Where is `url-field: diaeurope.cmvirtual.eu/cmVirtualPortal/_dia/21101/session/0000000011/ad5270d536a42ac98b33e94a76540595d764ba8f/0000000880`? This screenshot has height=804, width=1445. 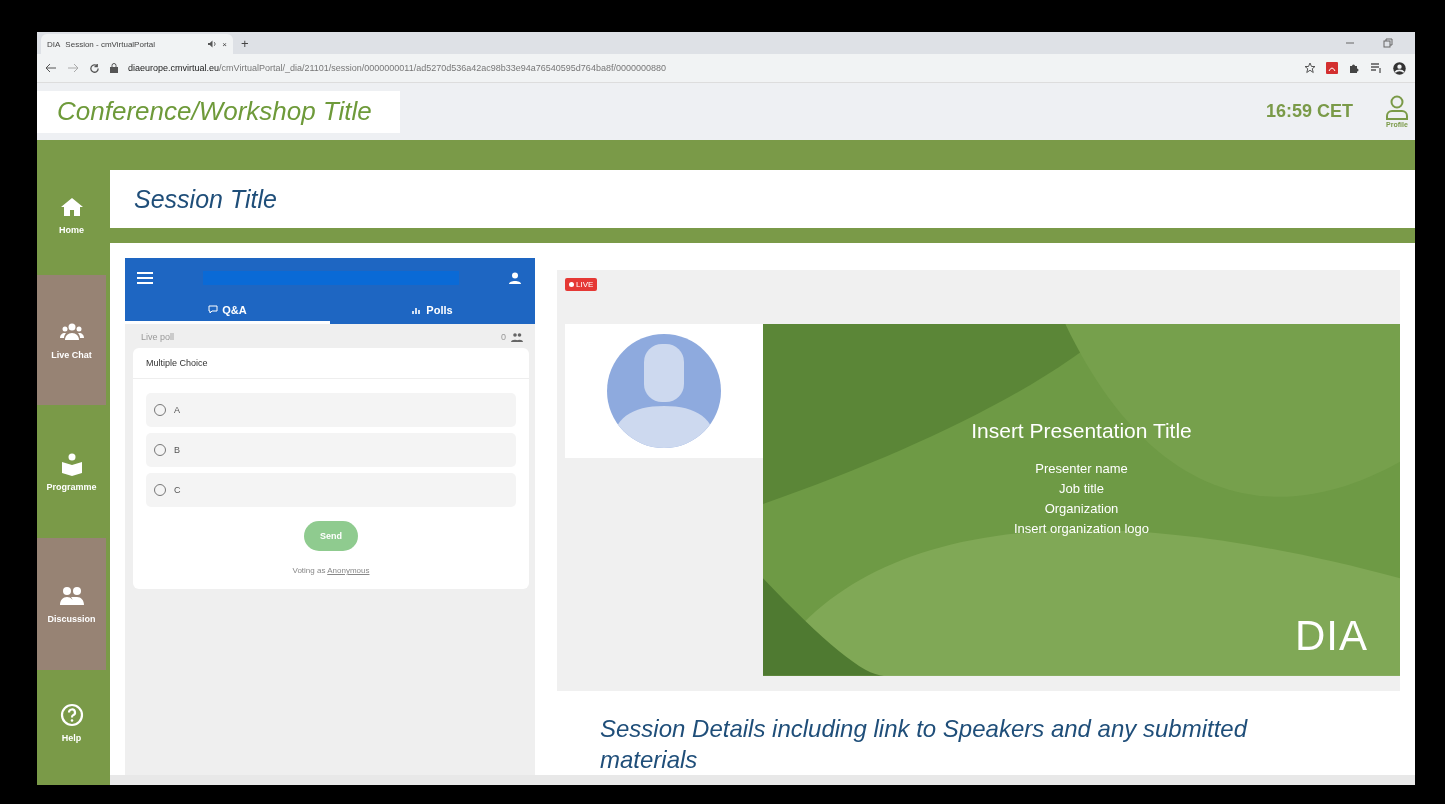
url-field: diaeurope.cmvirtual.eu/cmVirtualPortal/_dia/21101/session/0000000011/ad5270d536a42ac98b33e94a76540595d764ba8f/0000000880 is located at coordinates (397, 68).